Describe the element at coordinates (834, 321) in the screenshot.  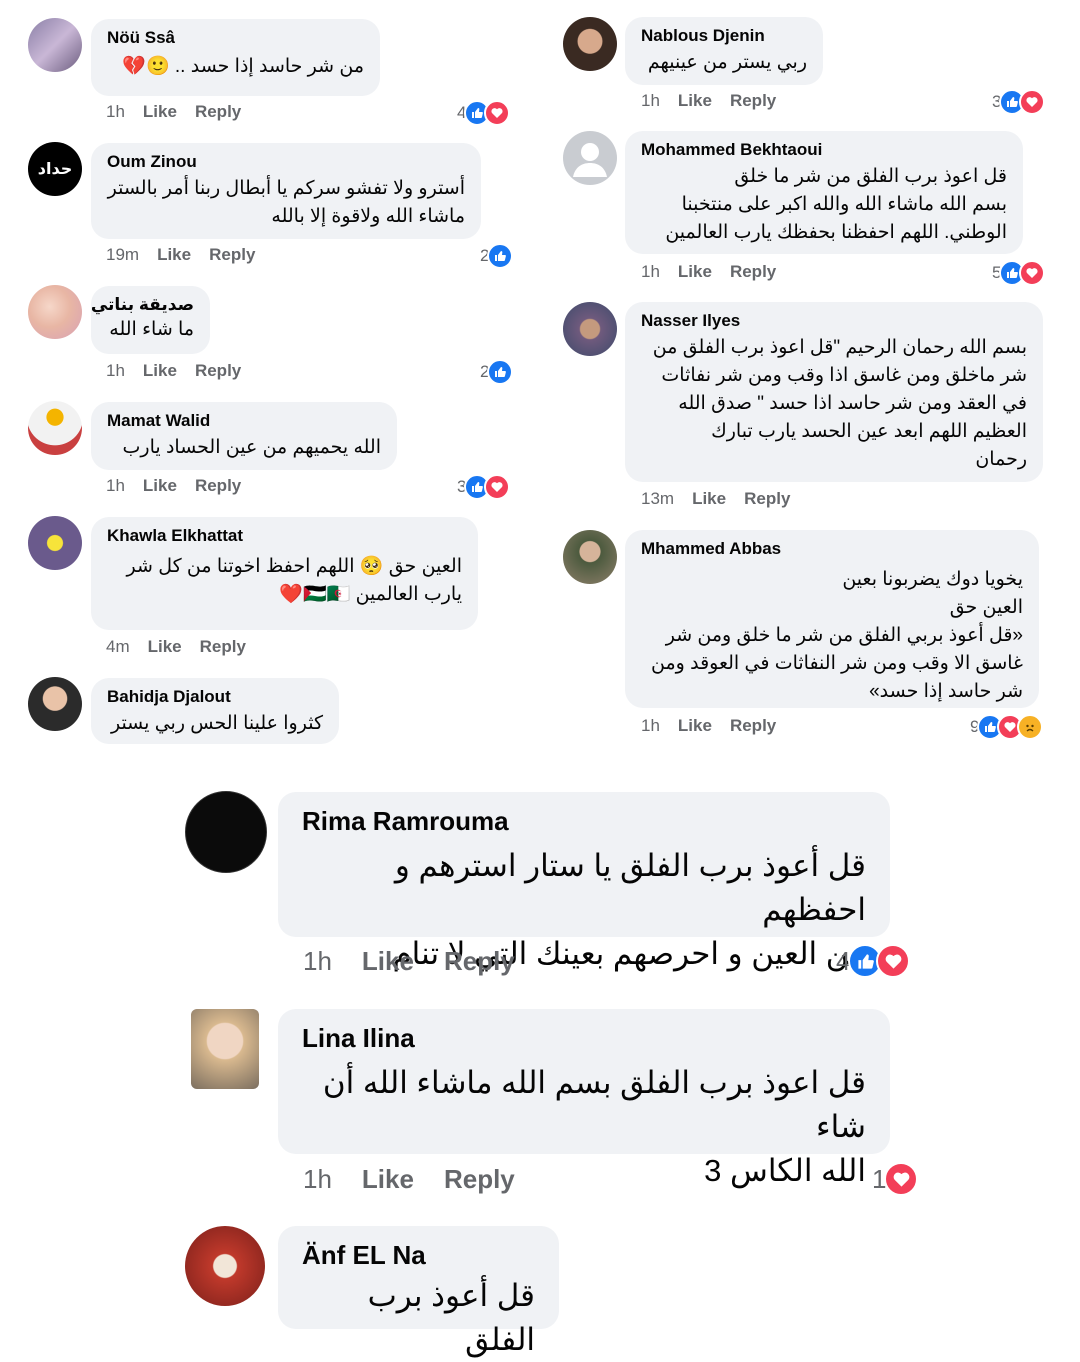
I see `comment-author: Nasser Ilyes` at that location.